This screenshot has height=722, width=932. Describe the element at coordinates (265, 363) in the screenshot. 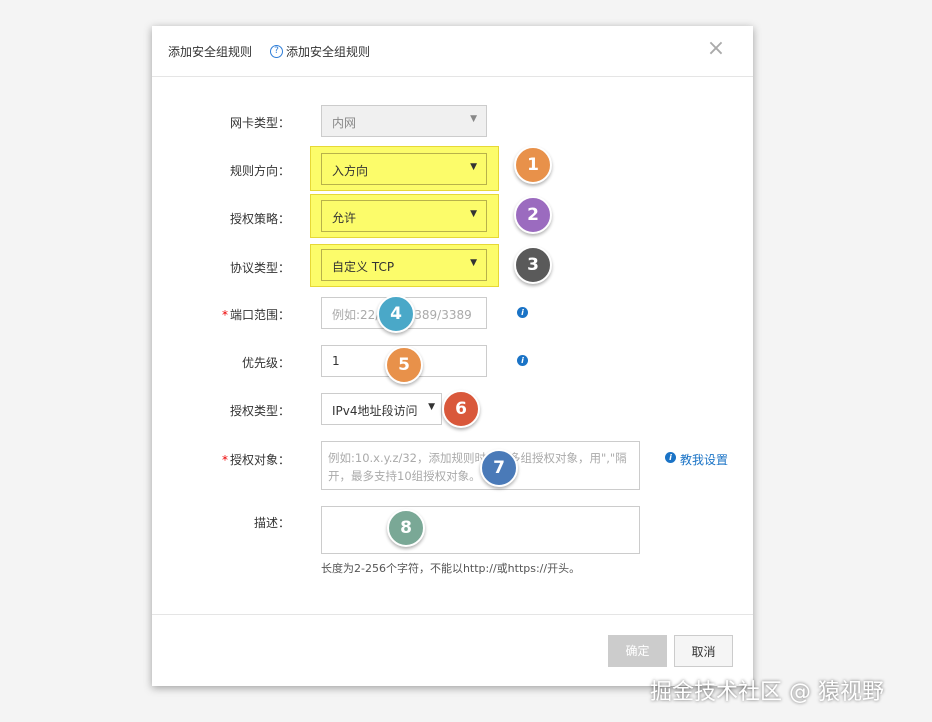

I see `priority-label: 优先级：` at that location.